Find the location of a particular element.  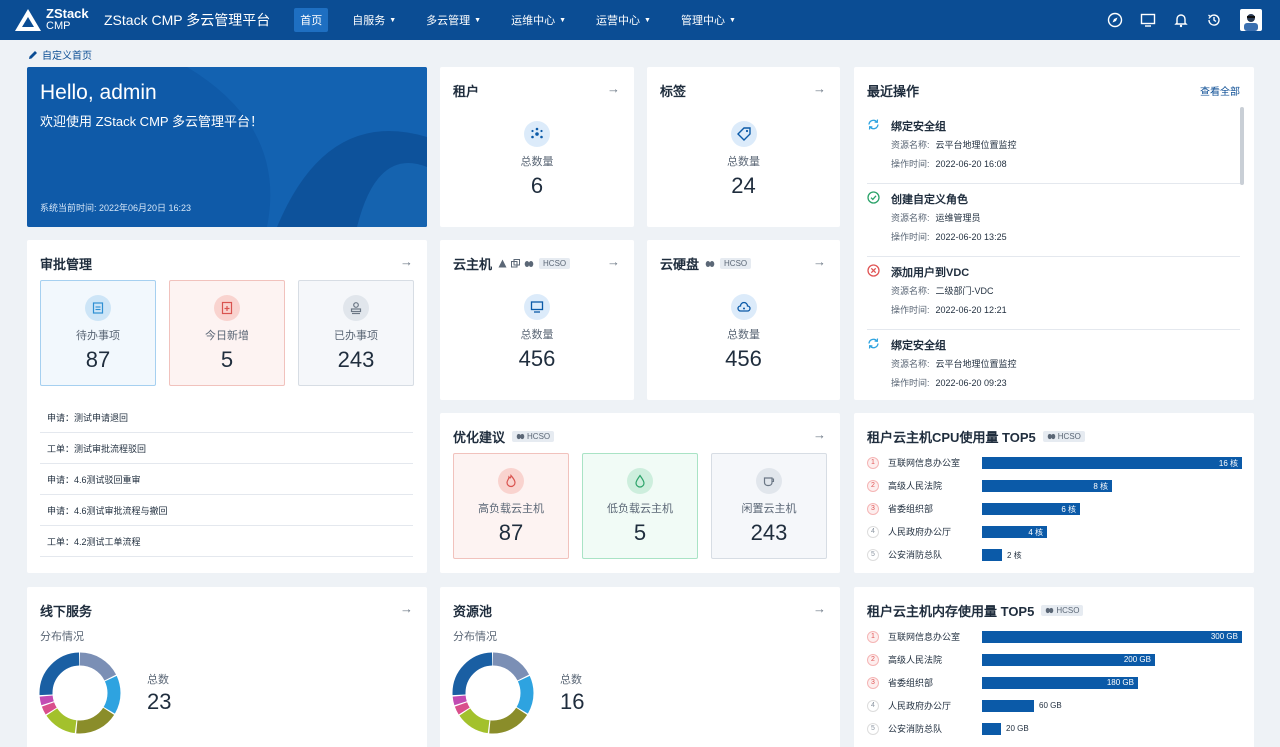

bell-icon is located at coordinates (1181, 20).